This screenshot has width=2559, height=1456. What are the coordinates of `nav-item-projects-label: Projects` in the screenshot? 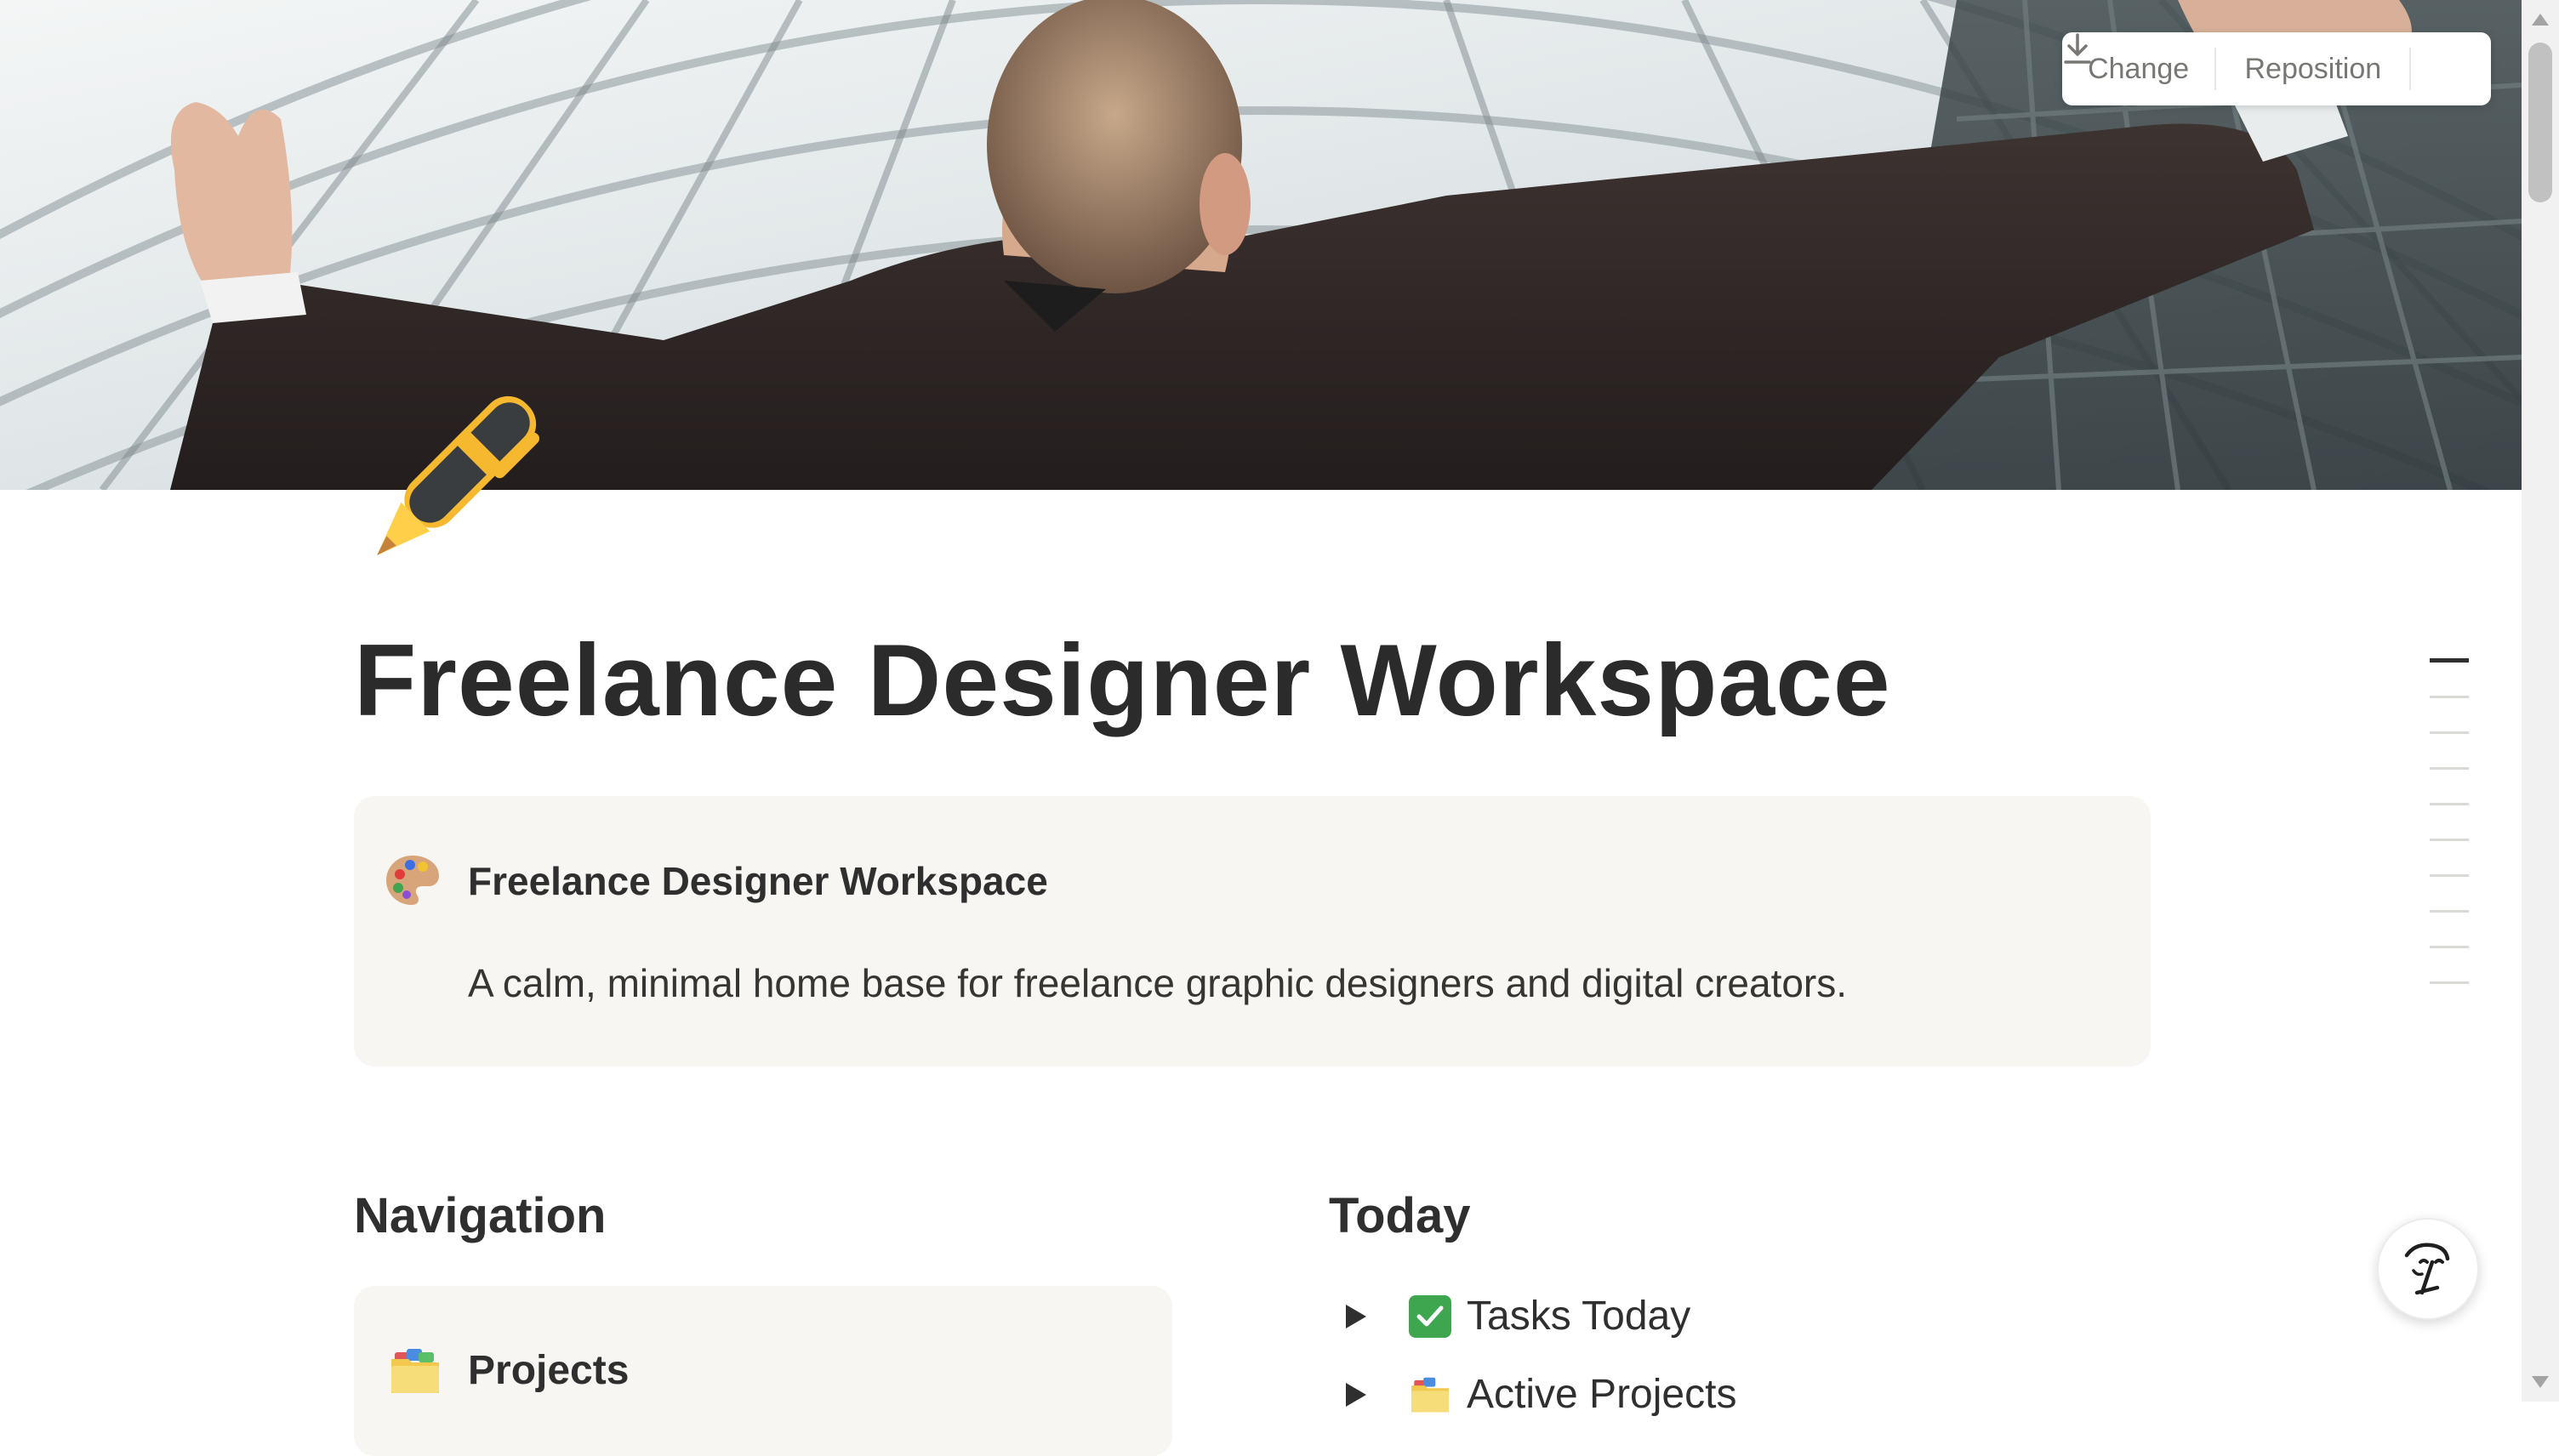 It's located at (549, 1370).